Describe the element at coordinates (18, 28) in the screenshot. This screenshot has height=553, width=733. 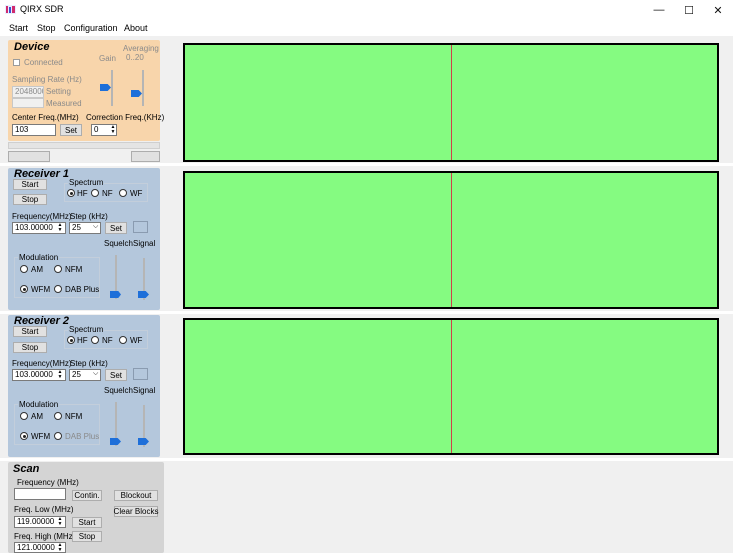
I see `menu-start: Start` at that location.